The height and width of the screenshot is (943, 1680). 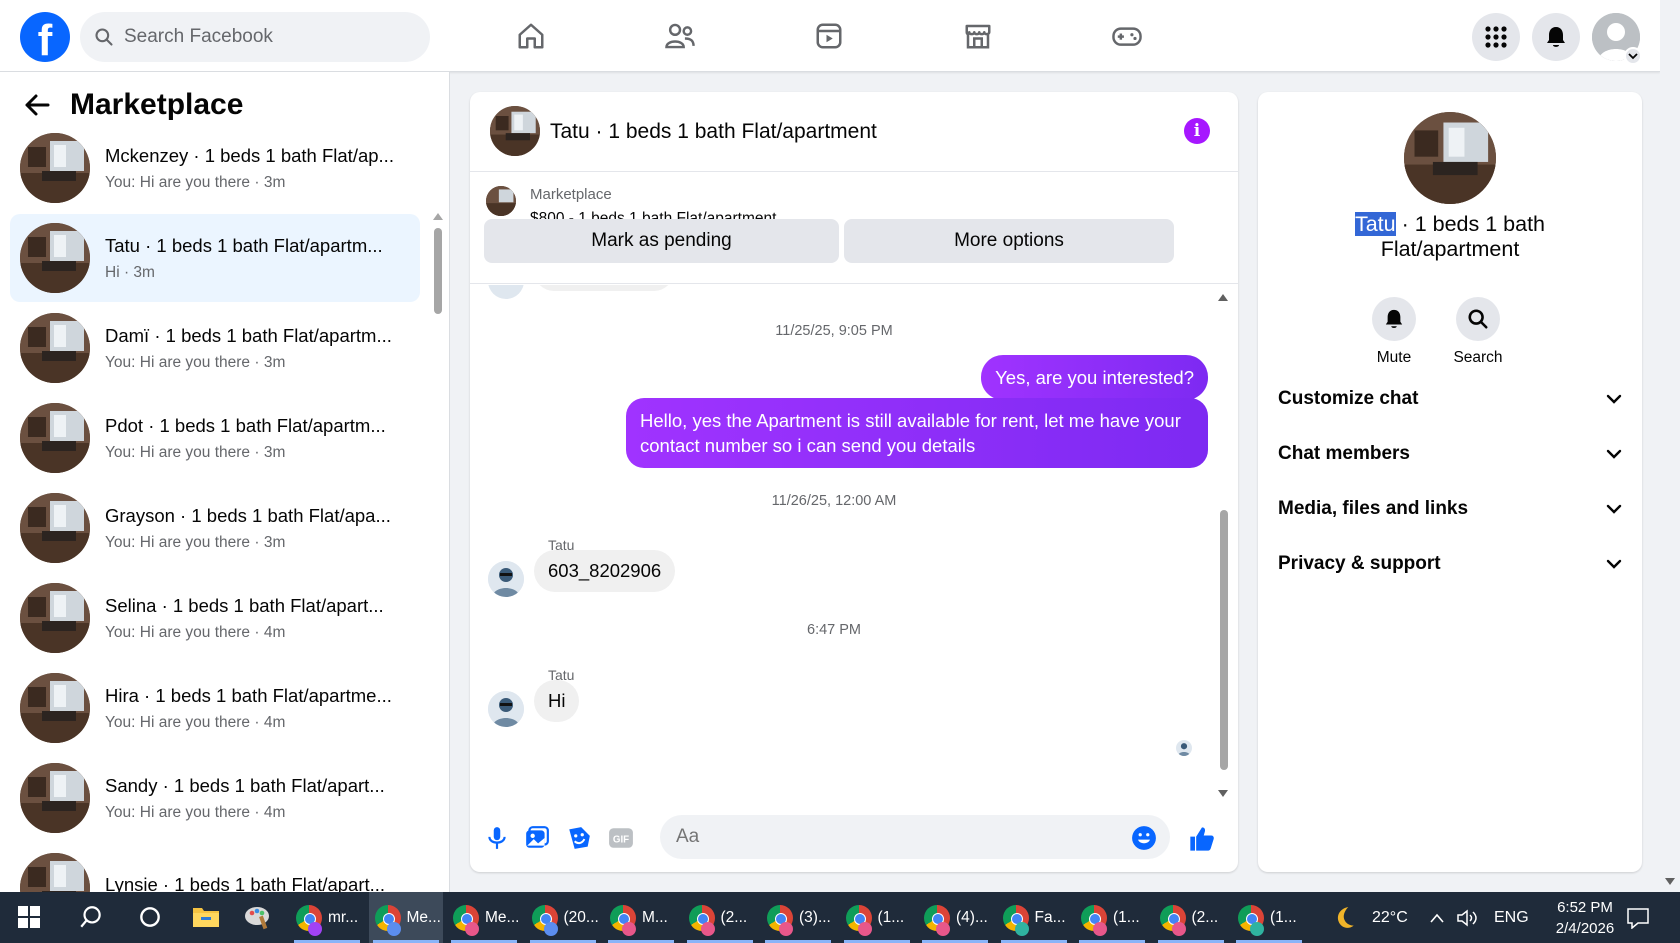 What do you see at coordinates (531, 36) in the screenshot?
I see `home-icon` at bounding box center [531, 36].